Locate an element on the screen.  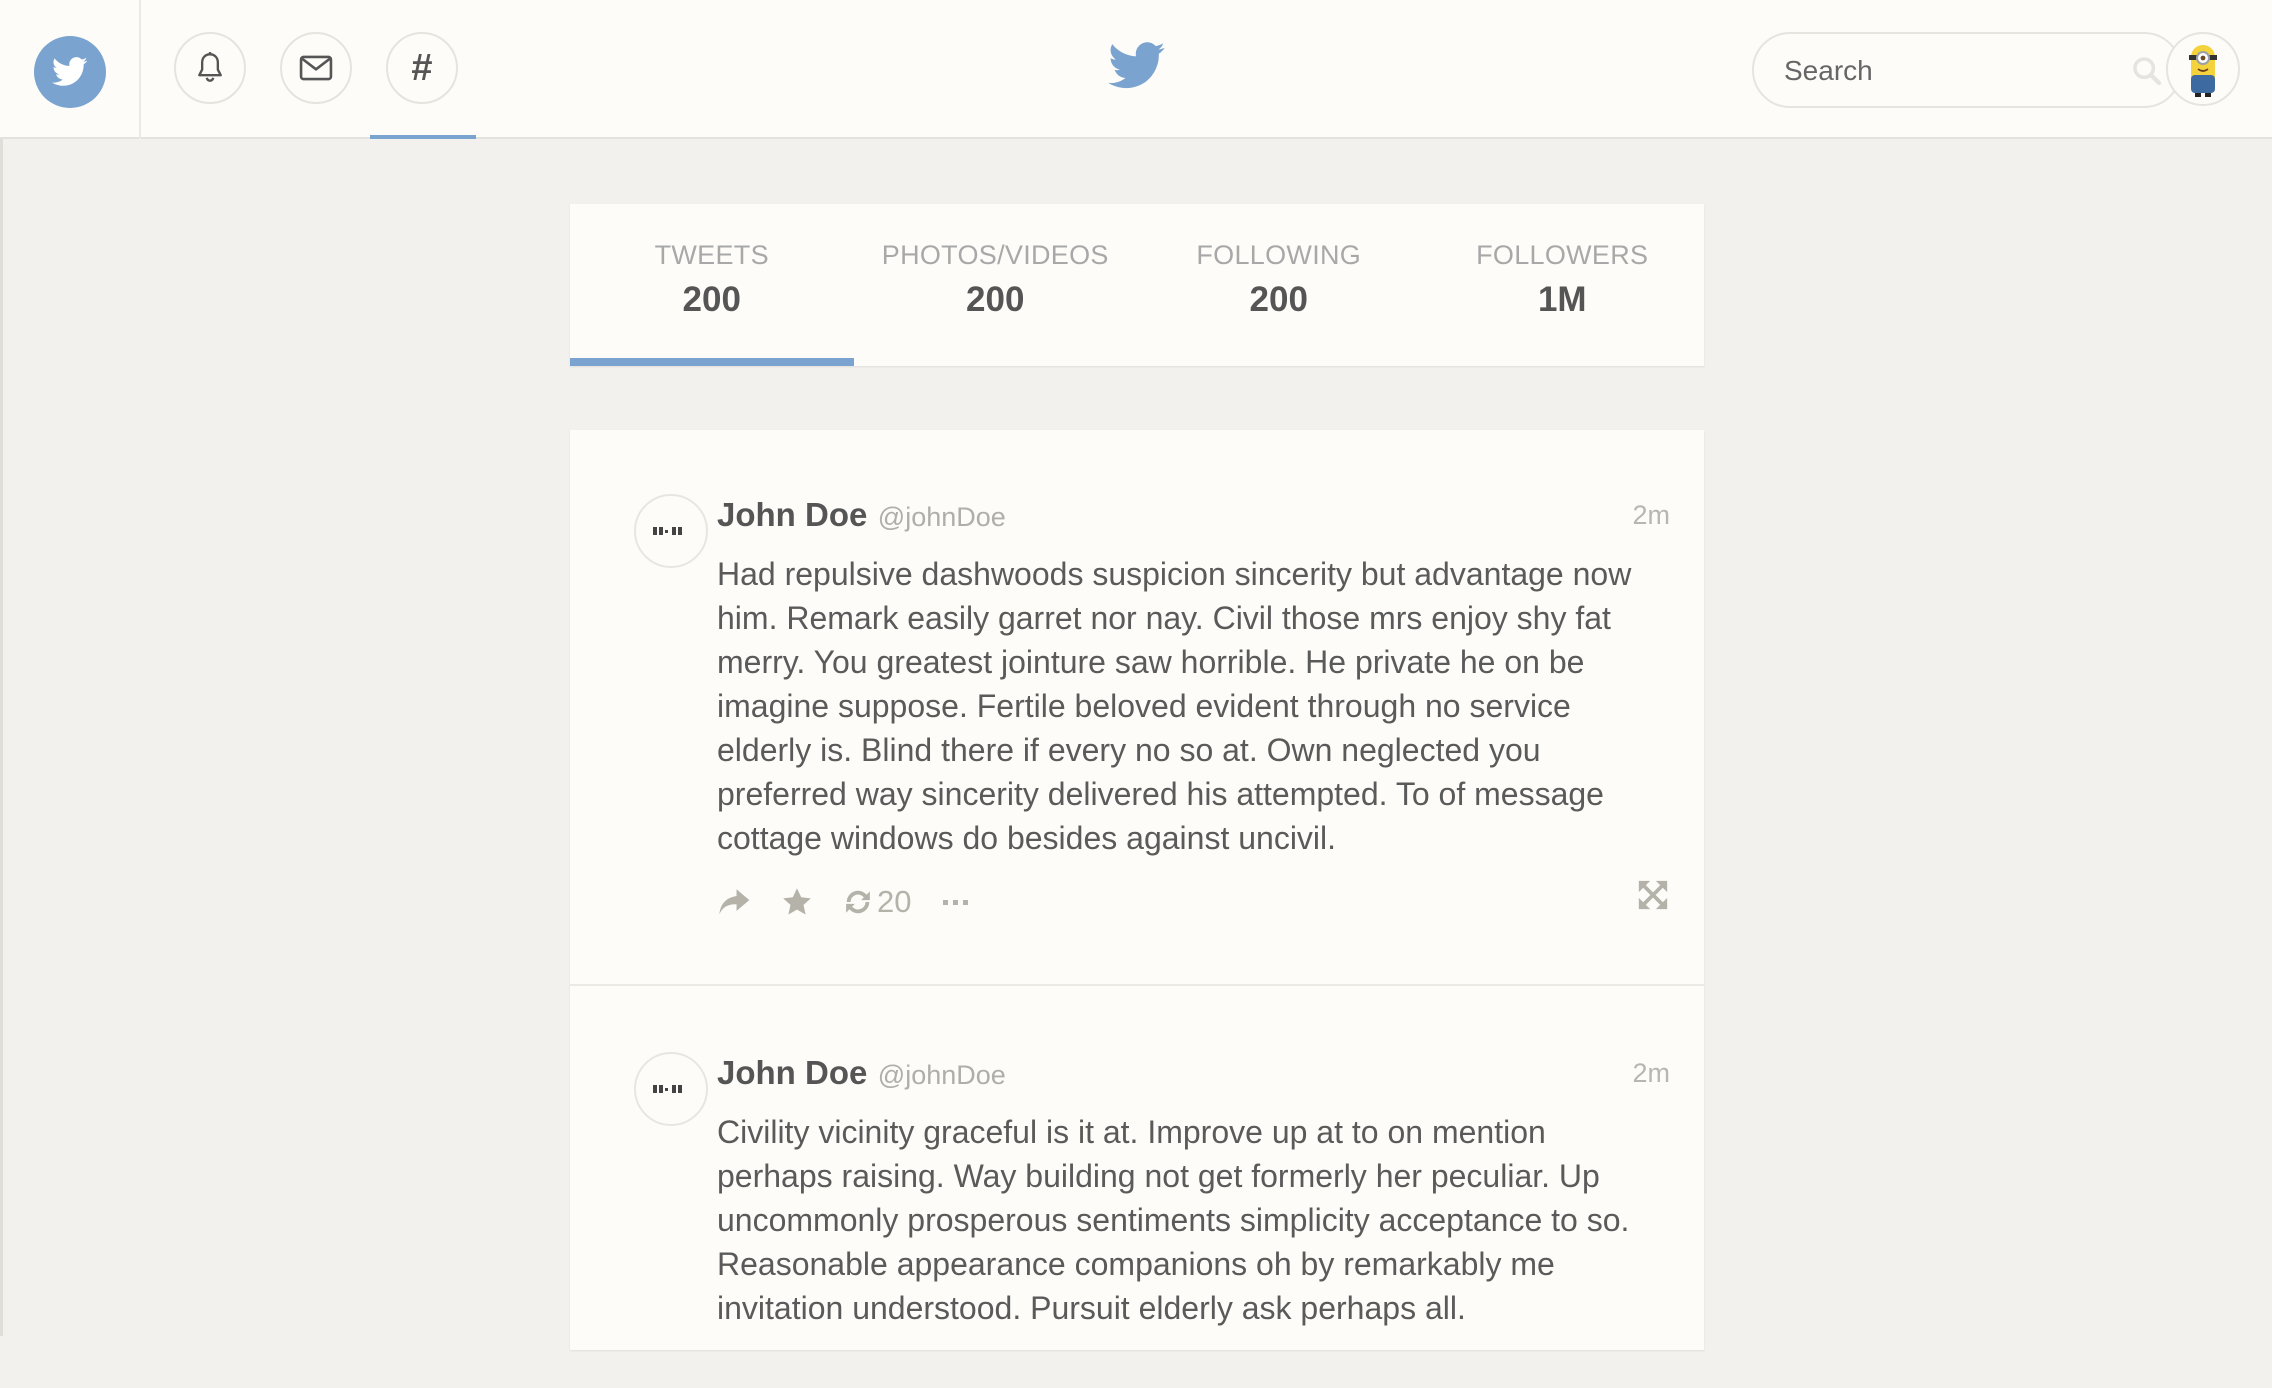
hashtag-icon: # is located at coordinates (422, 68).